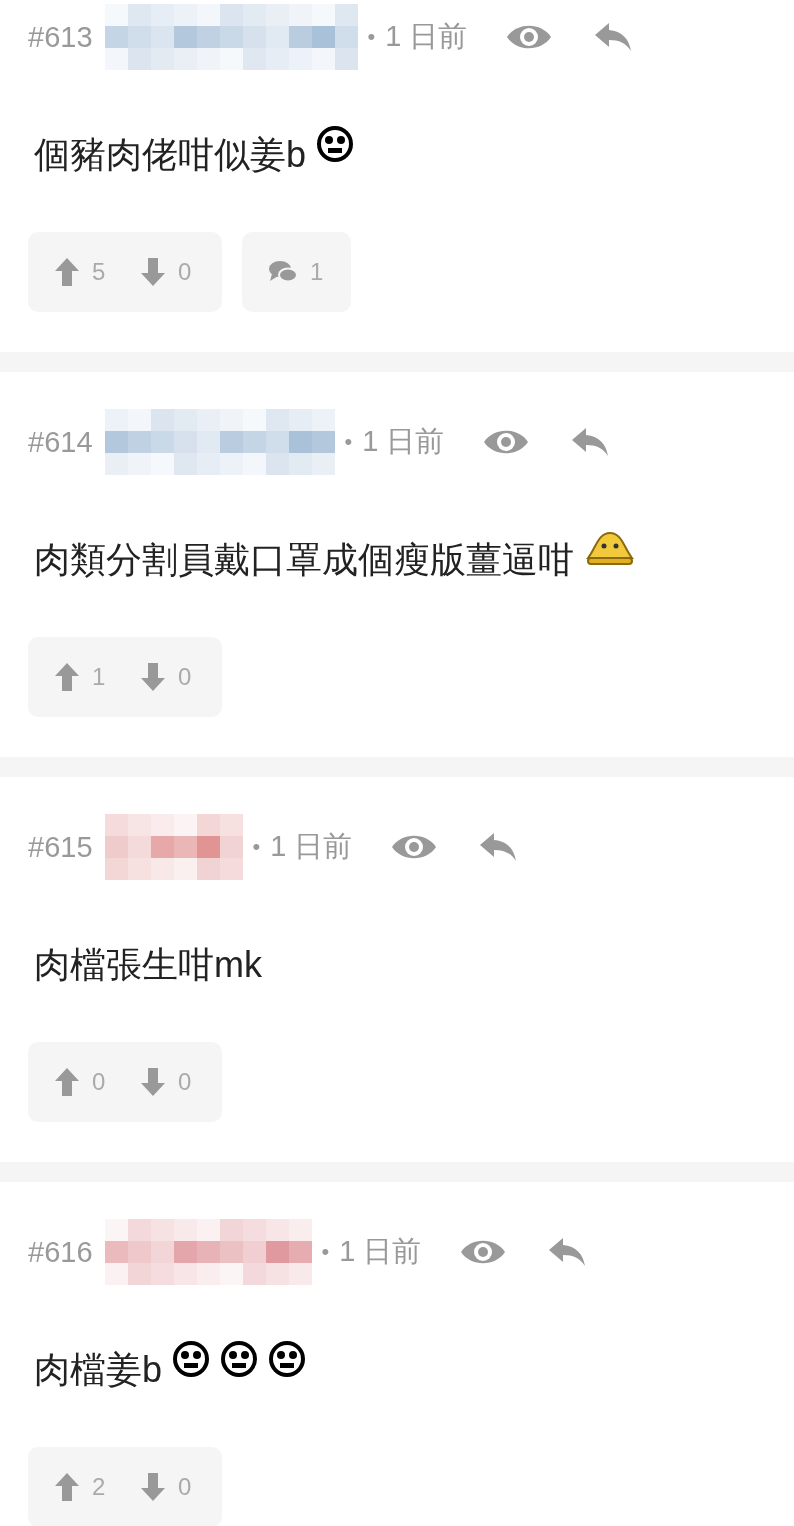  Describe the element at coordinates (99, 1082) in the screenshot. I see `upvote-count: 0` at that location.